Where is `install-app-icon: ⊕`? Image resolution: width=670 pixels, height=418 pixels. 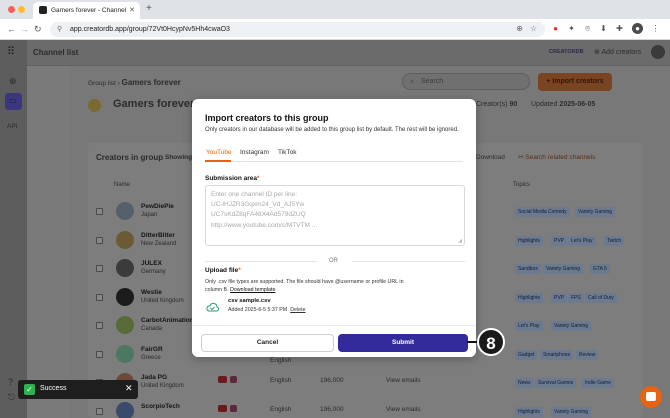
install-app-icon: ⊕ is located at coordinates (519, 28).